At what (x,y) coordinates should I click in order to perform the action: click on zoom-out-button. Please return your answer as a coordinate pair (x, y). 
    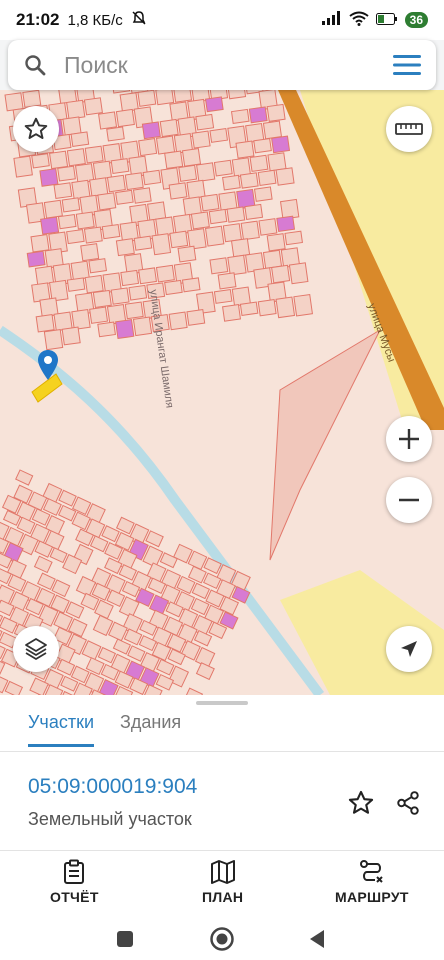
    Looking at the image, I should click on (409, 500).